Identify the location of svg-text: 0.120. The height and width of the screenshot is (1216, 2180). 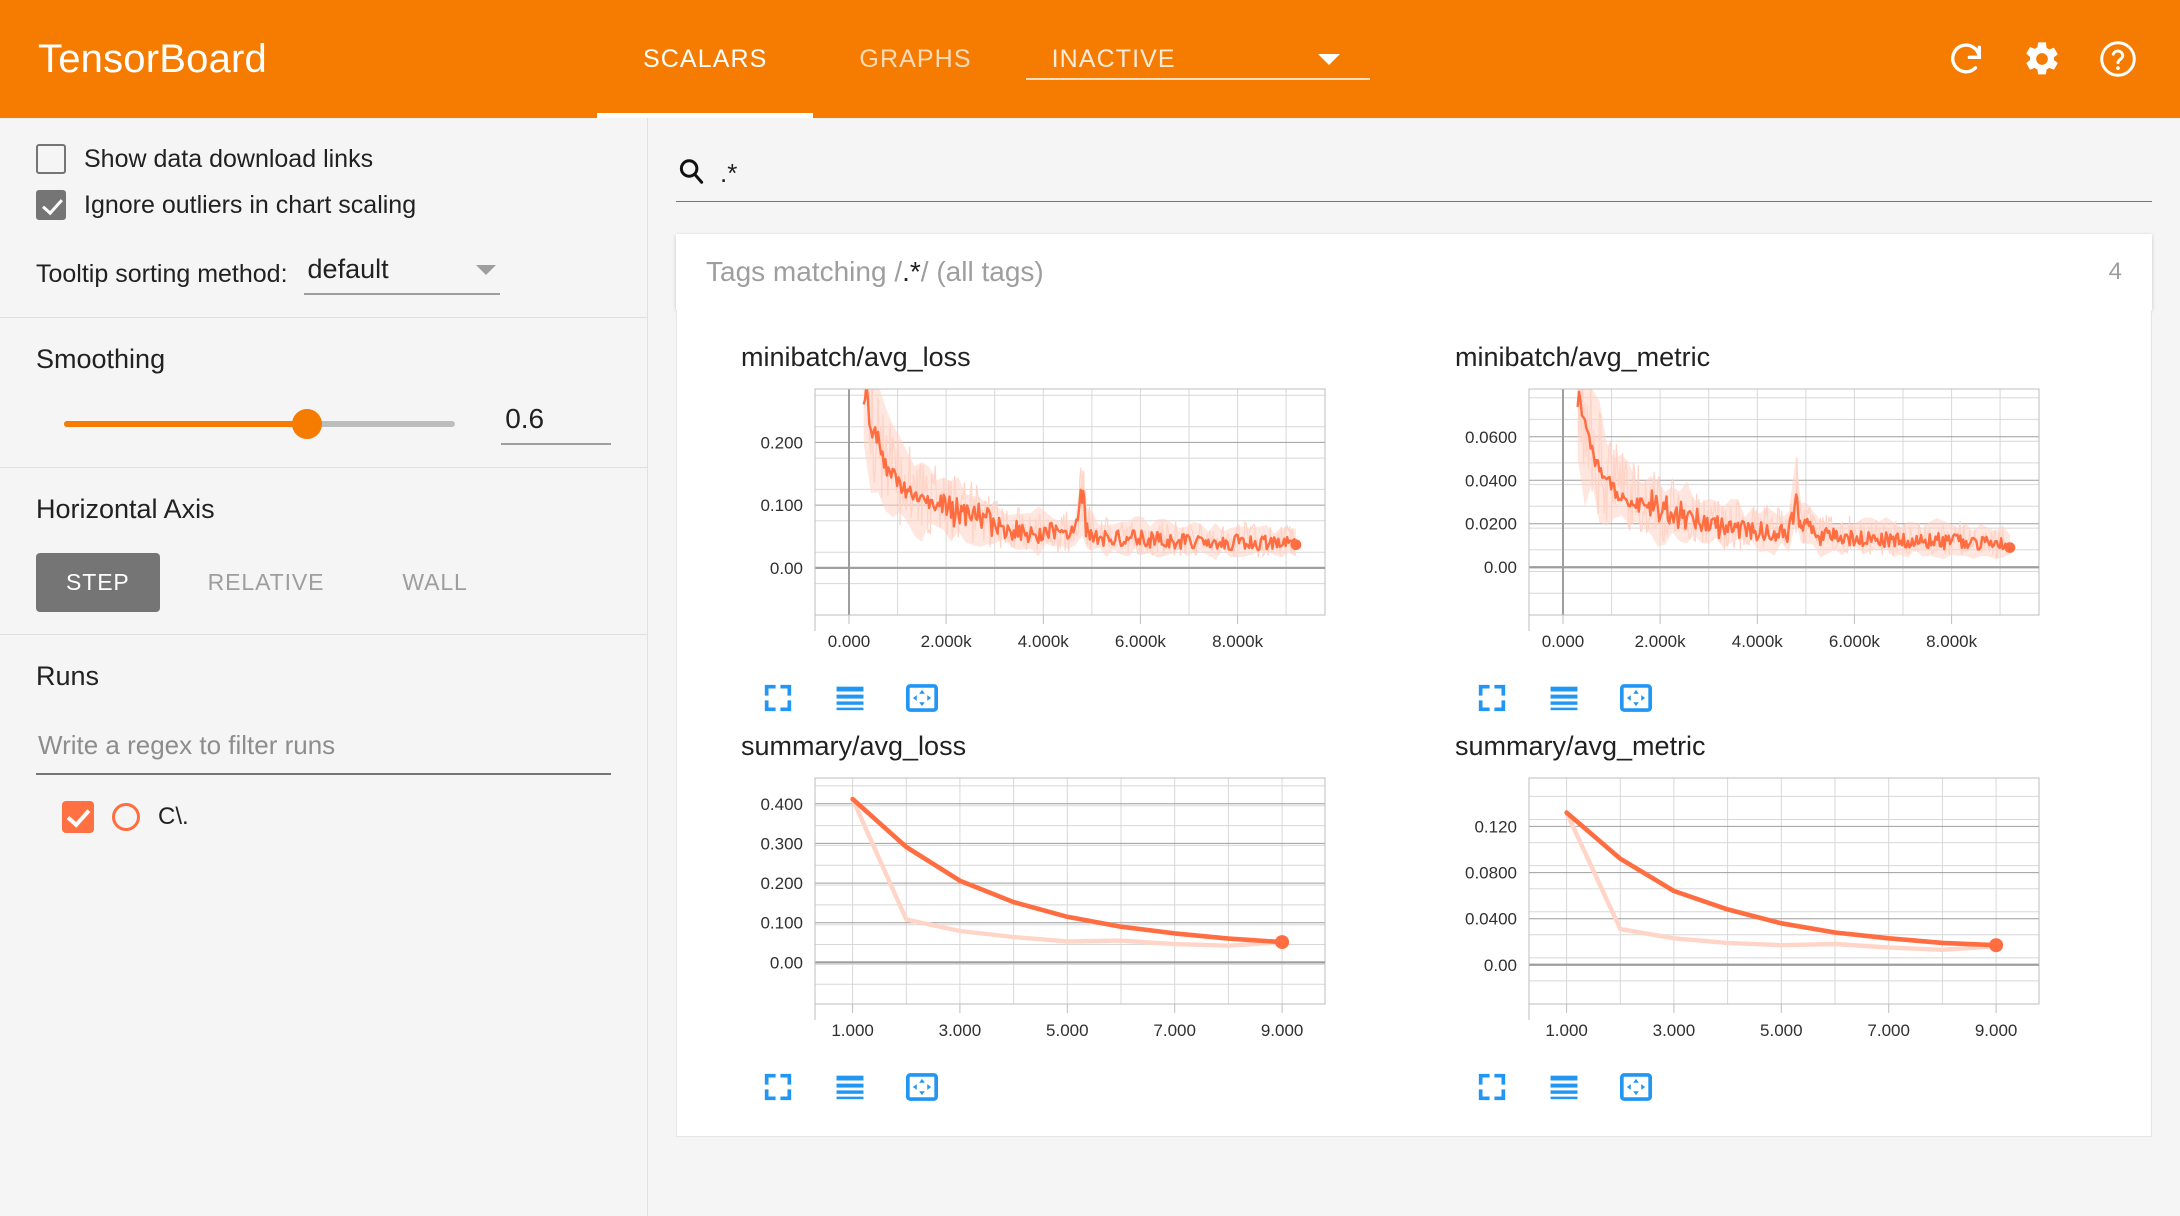
(1495, 826).